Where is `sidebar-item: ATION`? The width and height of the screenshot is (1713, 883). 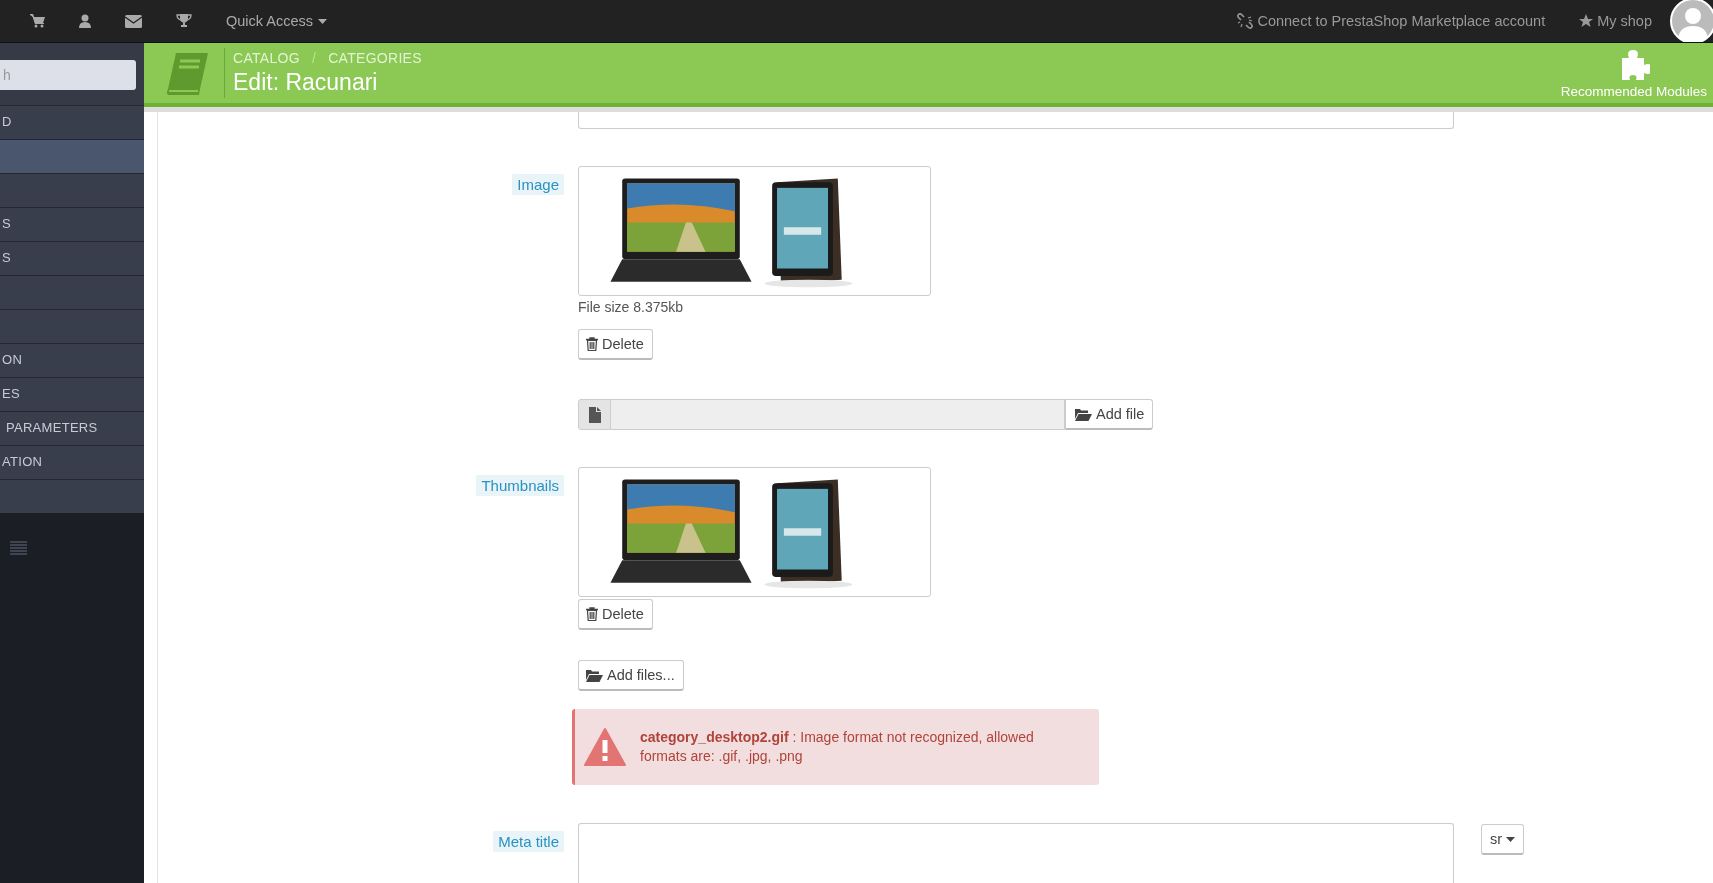 sidebar-item: ATION is located at coordinates (72, 462).